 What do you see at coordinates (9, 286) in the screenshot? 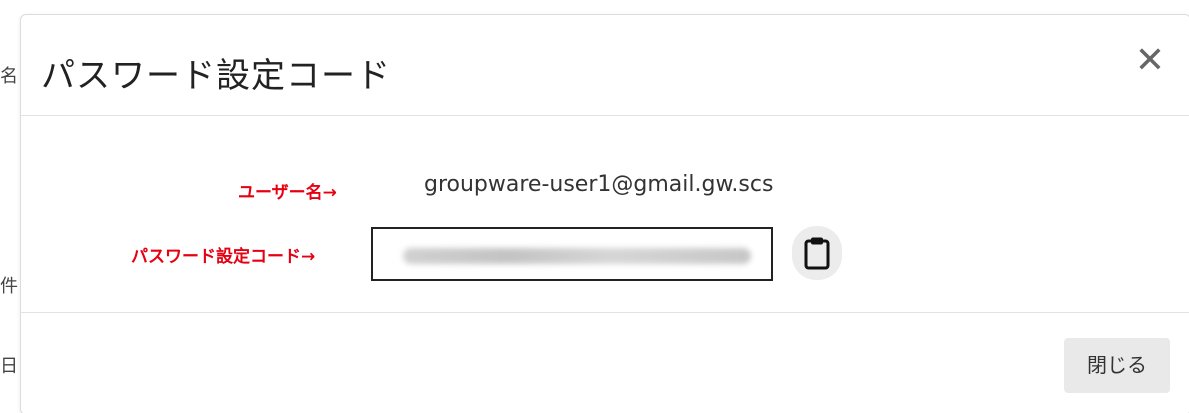
I see `background-fragment: 件` at bounding box center [9, 286].